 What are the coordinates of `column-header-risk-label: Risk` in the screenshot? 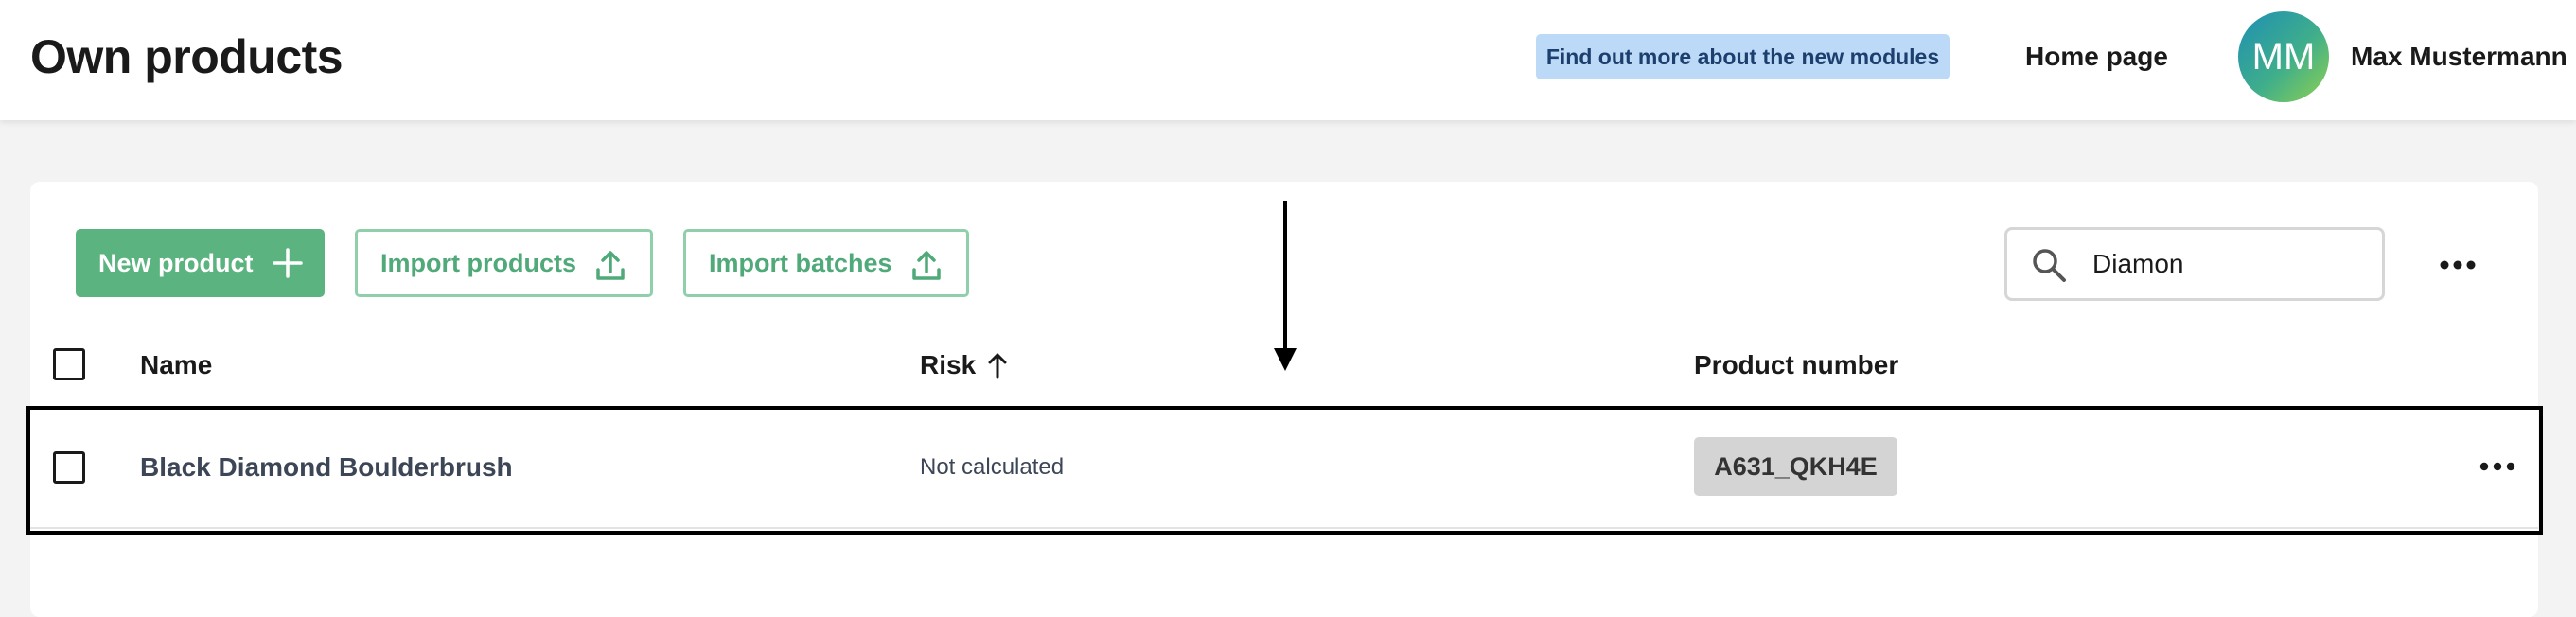 It's located at (948, 364).